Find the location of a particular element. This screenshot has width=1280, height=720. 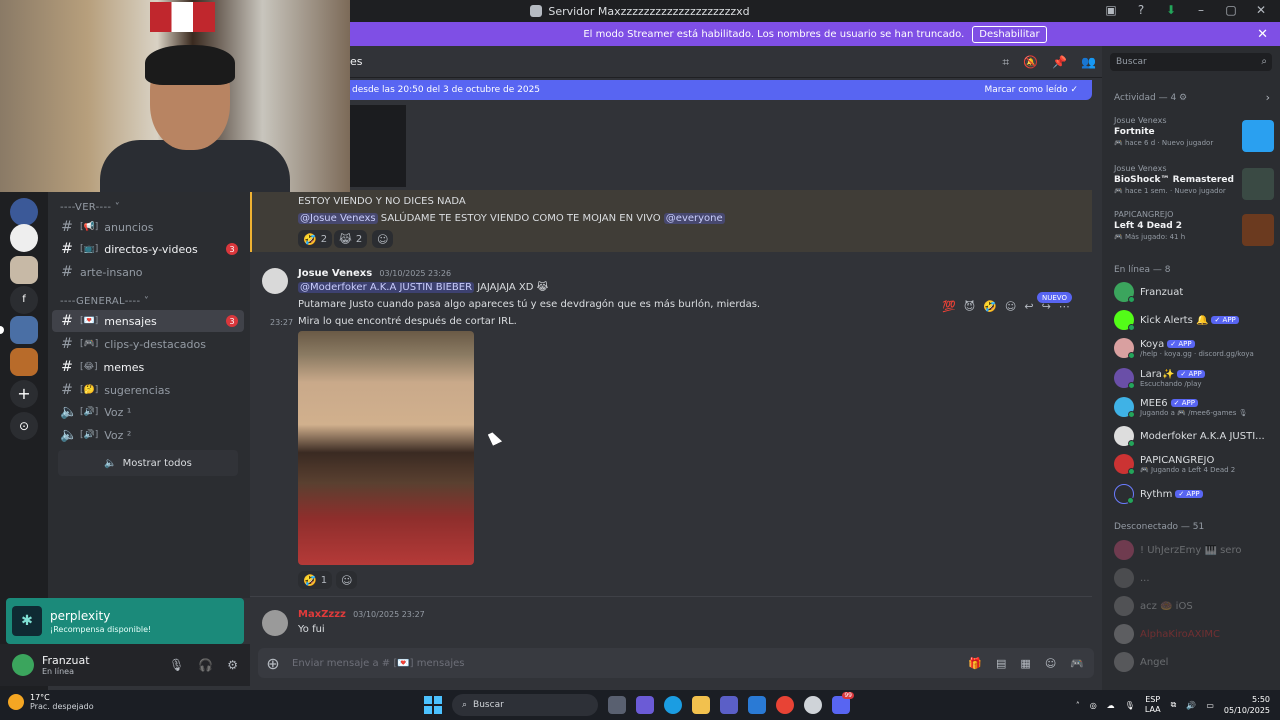

download-icon: ⬇ is located at coordinates (1171, 10).